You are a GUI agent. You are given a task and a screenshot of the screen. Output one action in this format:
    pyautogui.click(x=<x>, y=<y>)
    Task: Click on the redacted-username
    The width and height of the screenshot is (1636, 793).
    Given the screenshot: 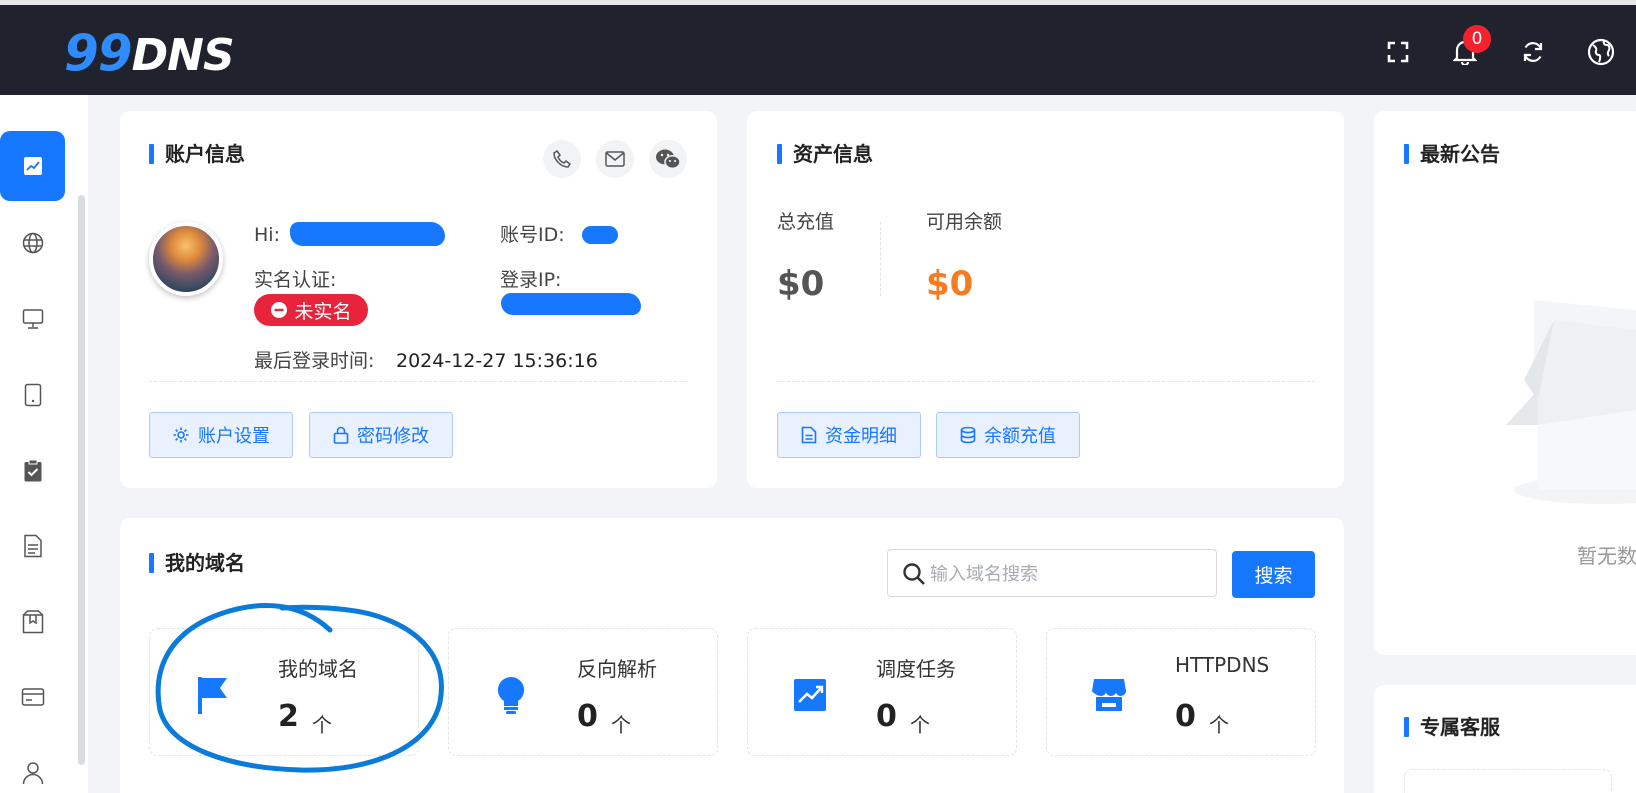 What is the action you would take?
    pyautogui.click(x=367, y=234)
    